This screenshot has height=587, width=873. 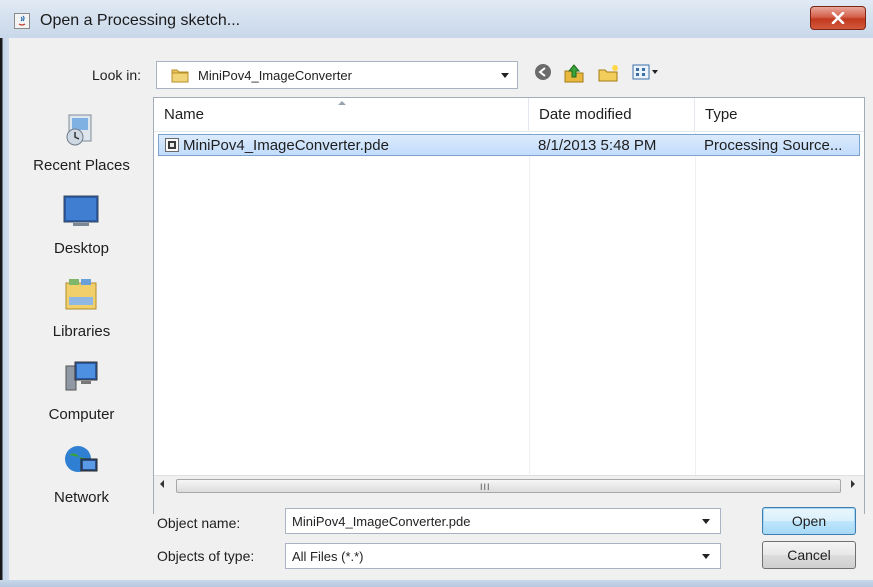 I want to click on scrollbar-grip: III, so click(x=485, y=487).